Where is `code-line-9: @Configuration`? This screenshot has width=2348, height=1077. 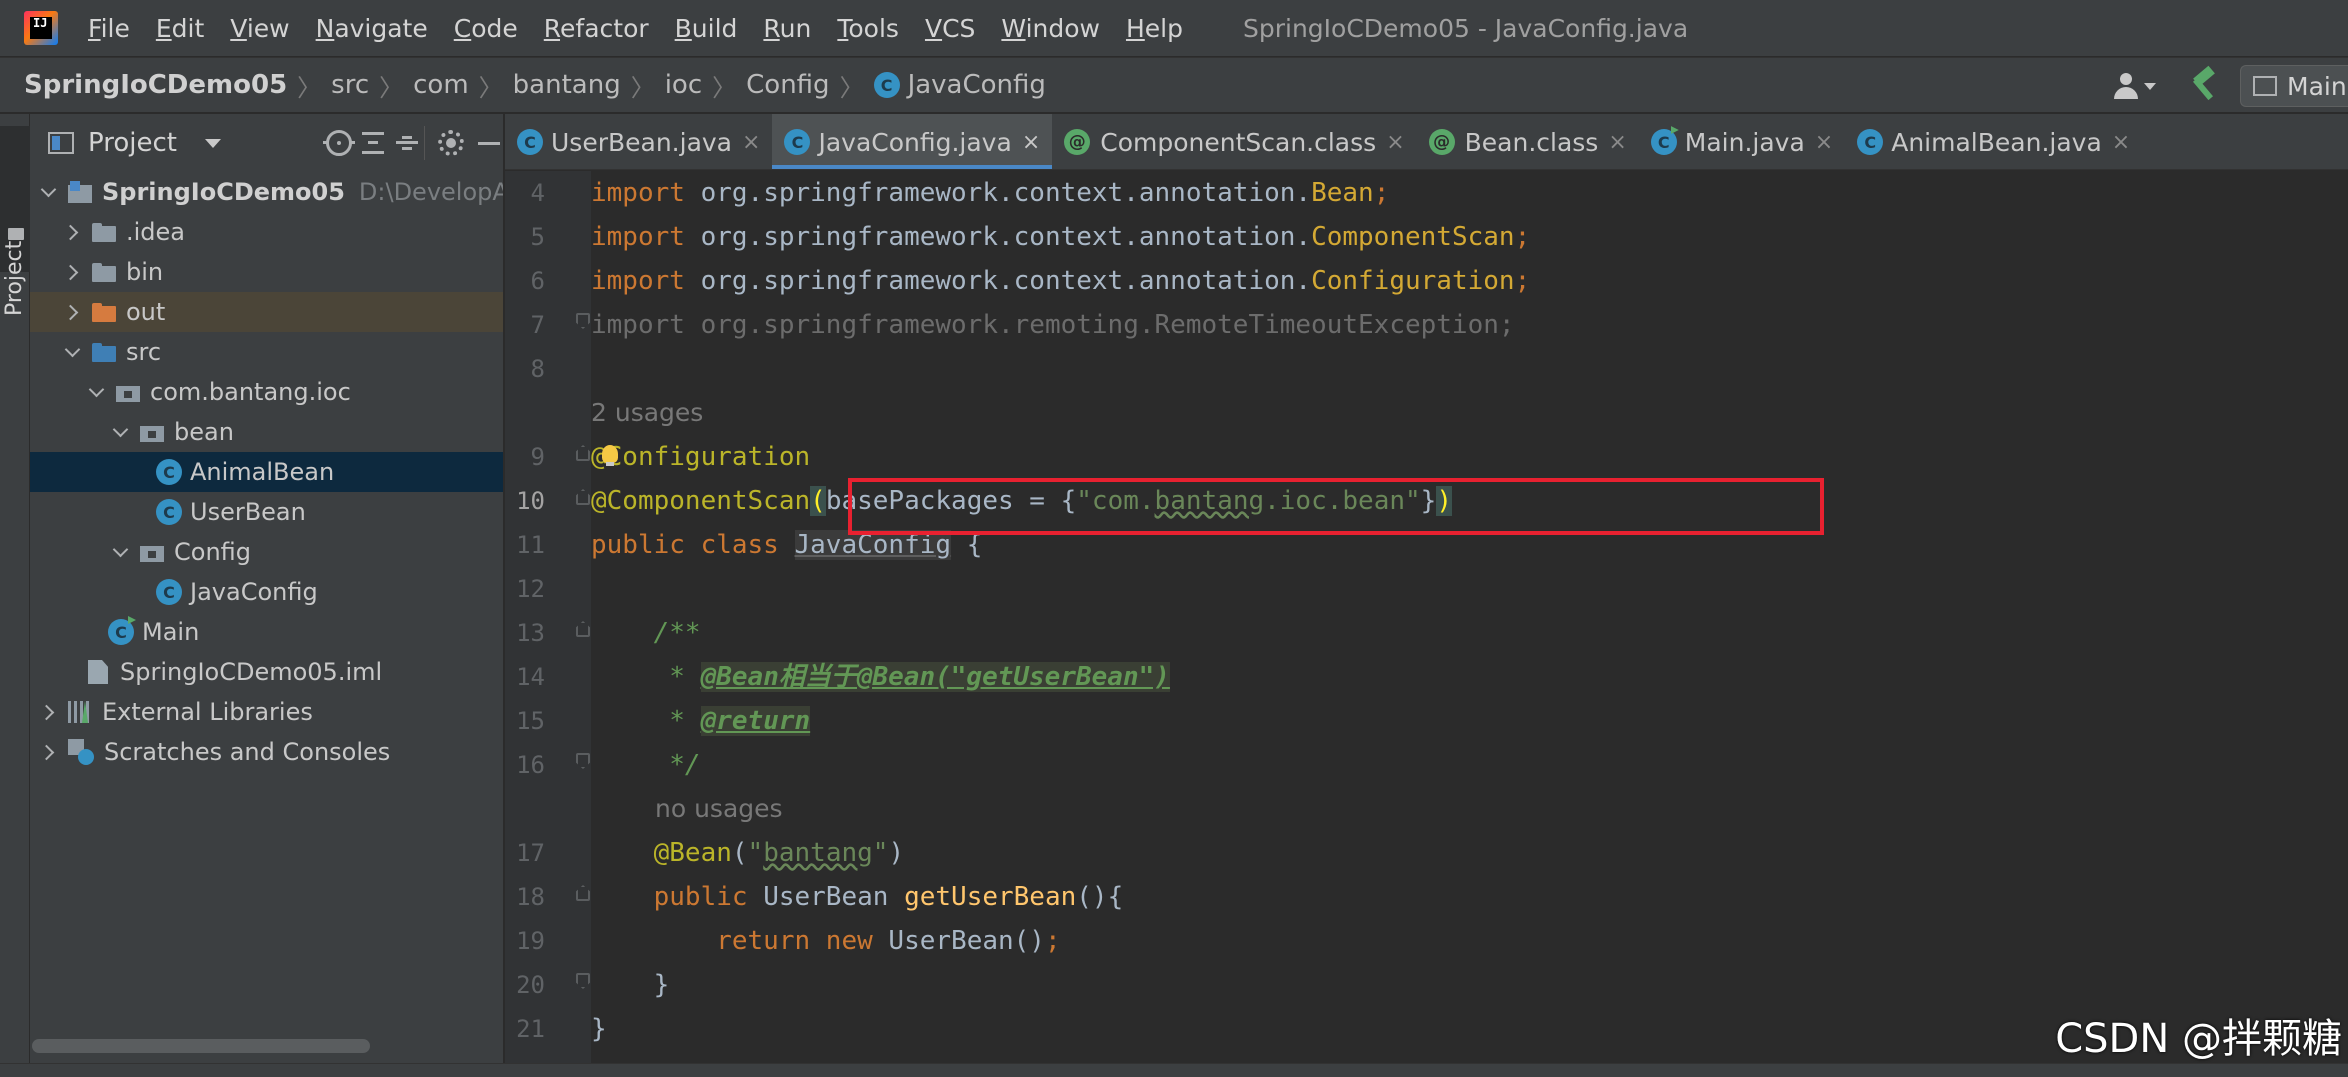
code-line-9: @Configuration is located at coordinates (701, 457).